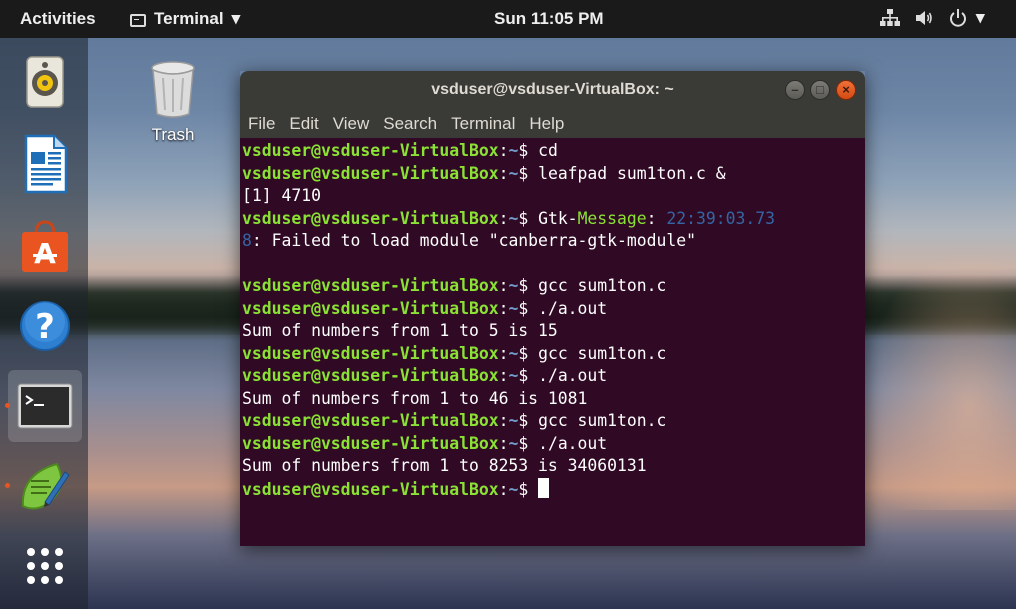 Image resolution: width=1016 pixels, height=609 pixels. I want to click on dock-item-help: ?, so click(45, 326).